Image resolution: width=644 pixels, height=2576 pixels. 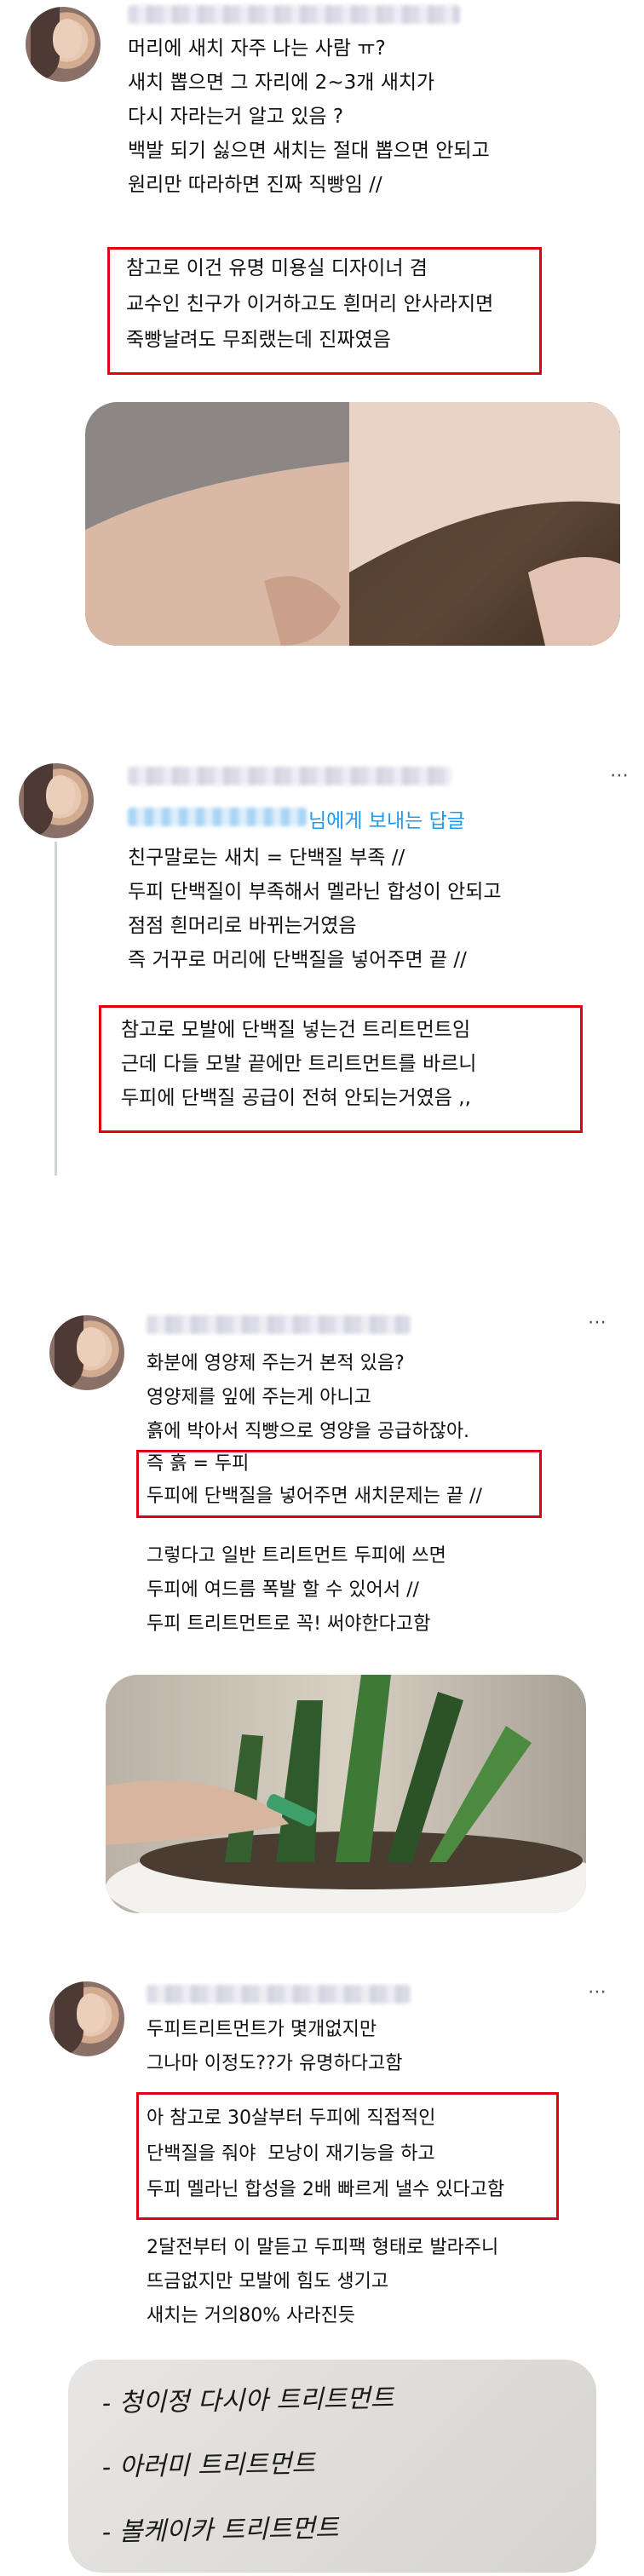 I want to click on post-4-after-line-2: 뜨금없지만 모발에 힘도 생기고, so click(x=268, y=2282).